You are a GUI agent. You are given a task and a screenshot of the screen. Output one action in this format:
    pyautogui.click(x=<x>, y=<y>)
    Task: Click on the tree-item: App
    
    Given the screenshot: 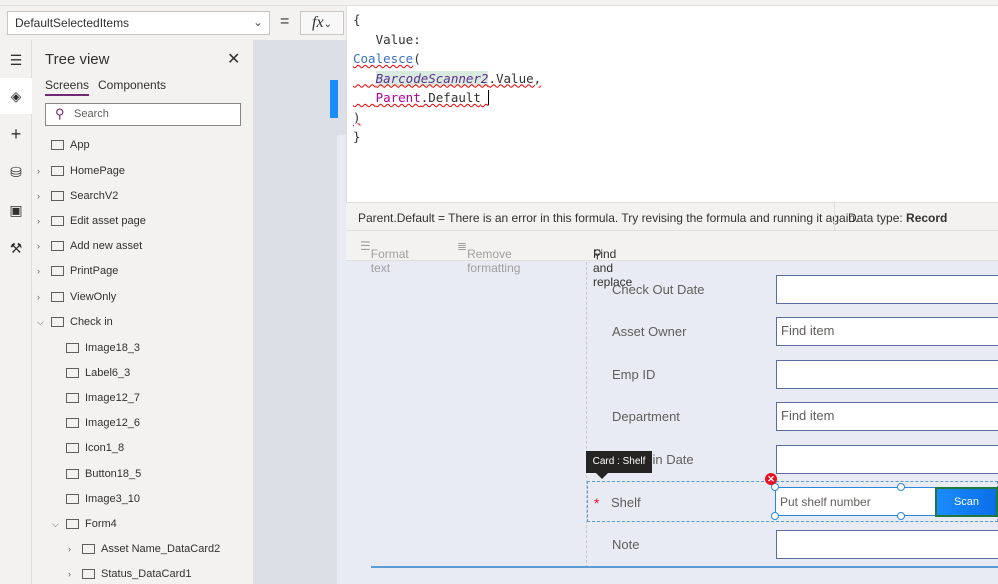 What is the action you would take?
    pyautogui.click(x=70, y=145)
    